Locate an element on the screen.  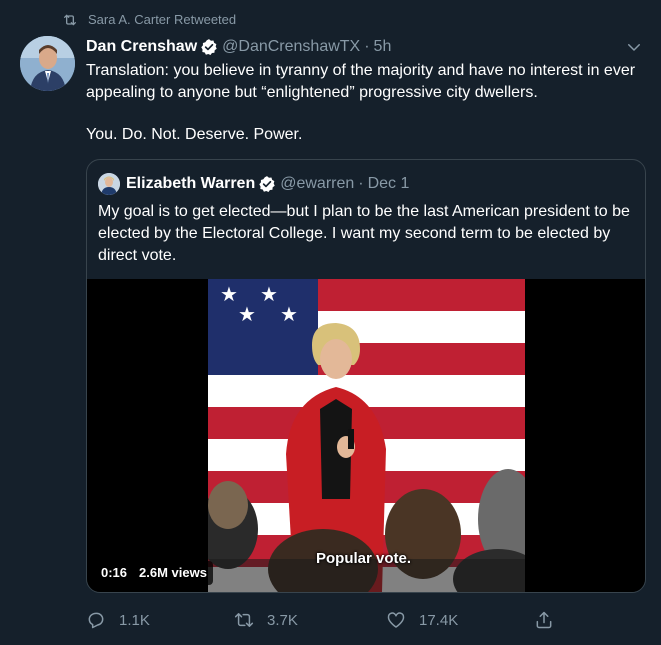
tweet-timestamp: 5h is located at coordinates (383, 47).